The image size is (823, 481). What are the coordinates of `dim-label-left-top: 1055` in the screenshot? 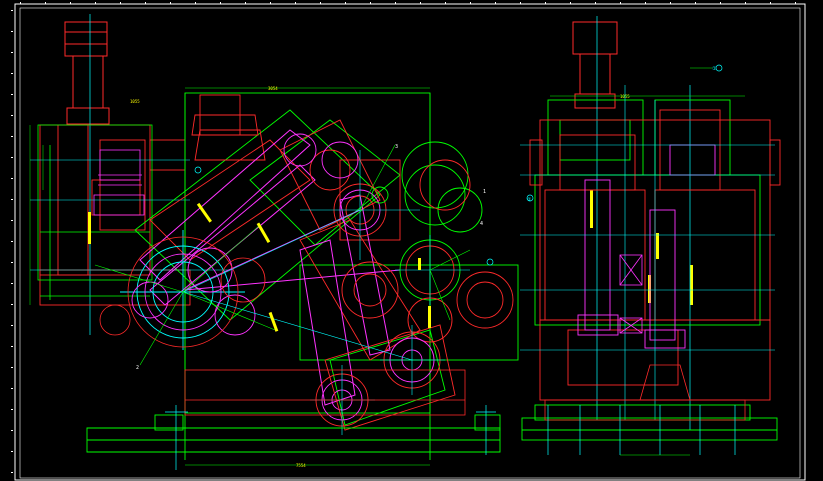 It's located at (135, 101).